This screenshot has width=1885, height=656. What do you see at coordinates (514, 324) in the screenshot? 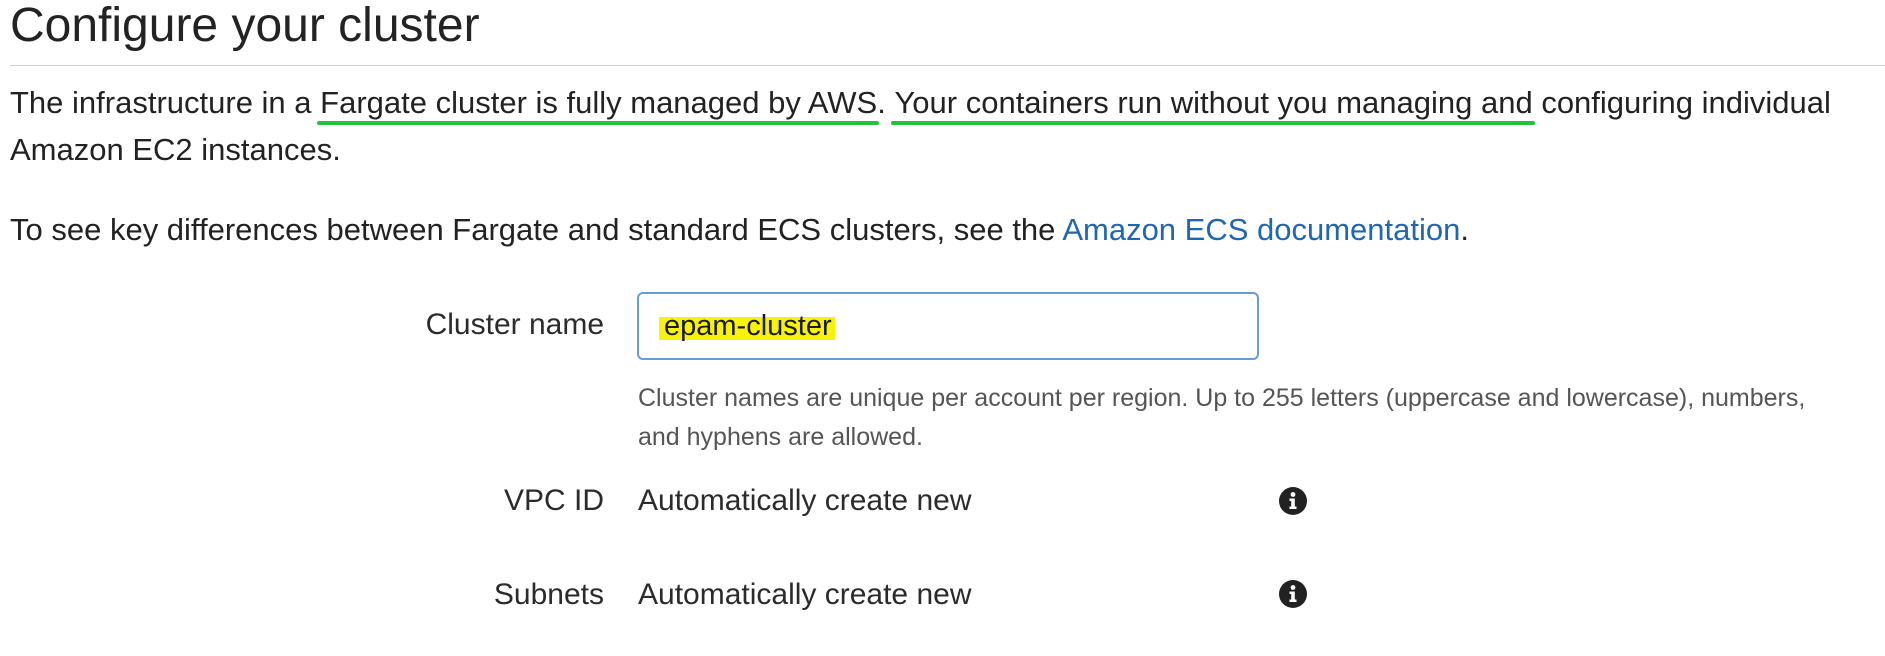
I see `cluster-name-label: Cluster name` at bounding box center [514, 324].